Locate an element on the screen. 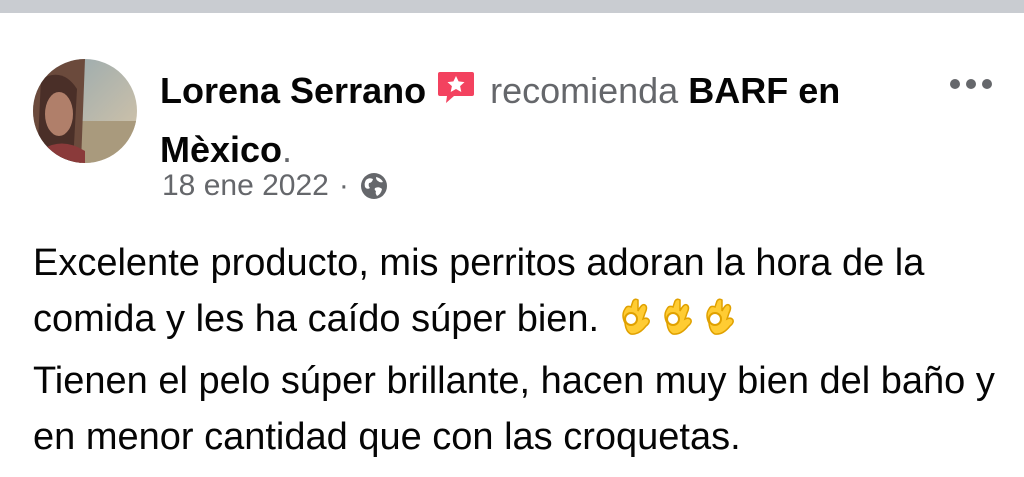  globe-icon is located at coordinates (374, 186).